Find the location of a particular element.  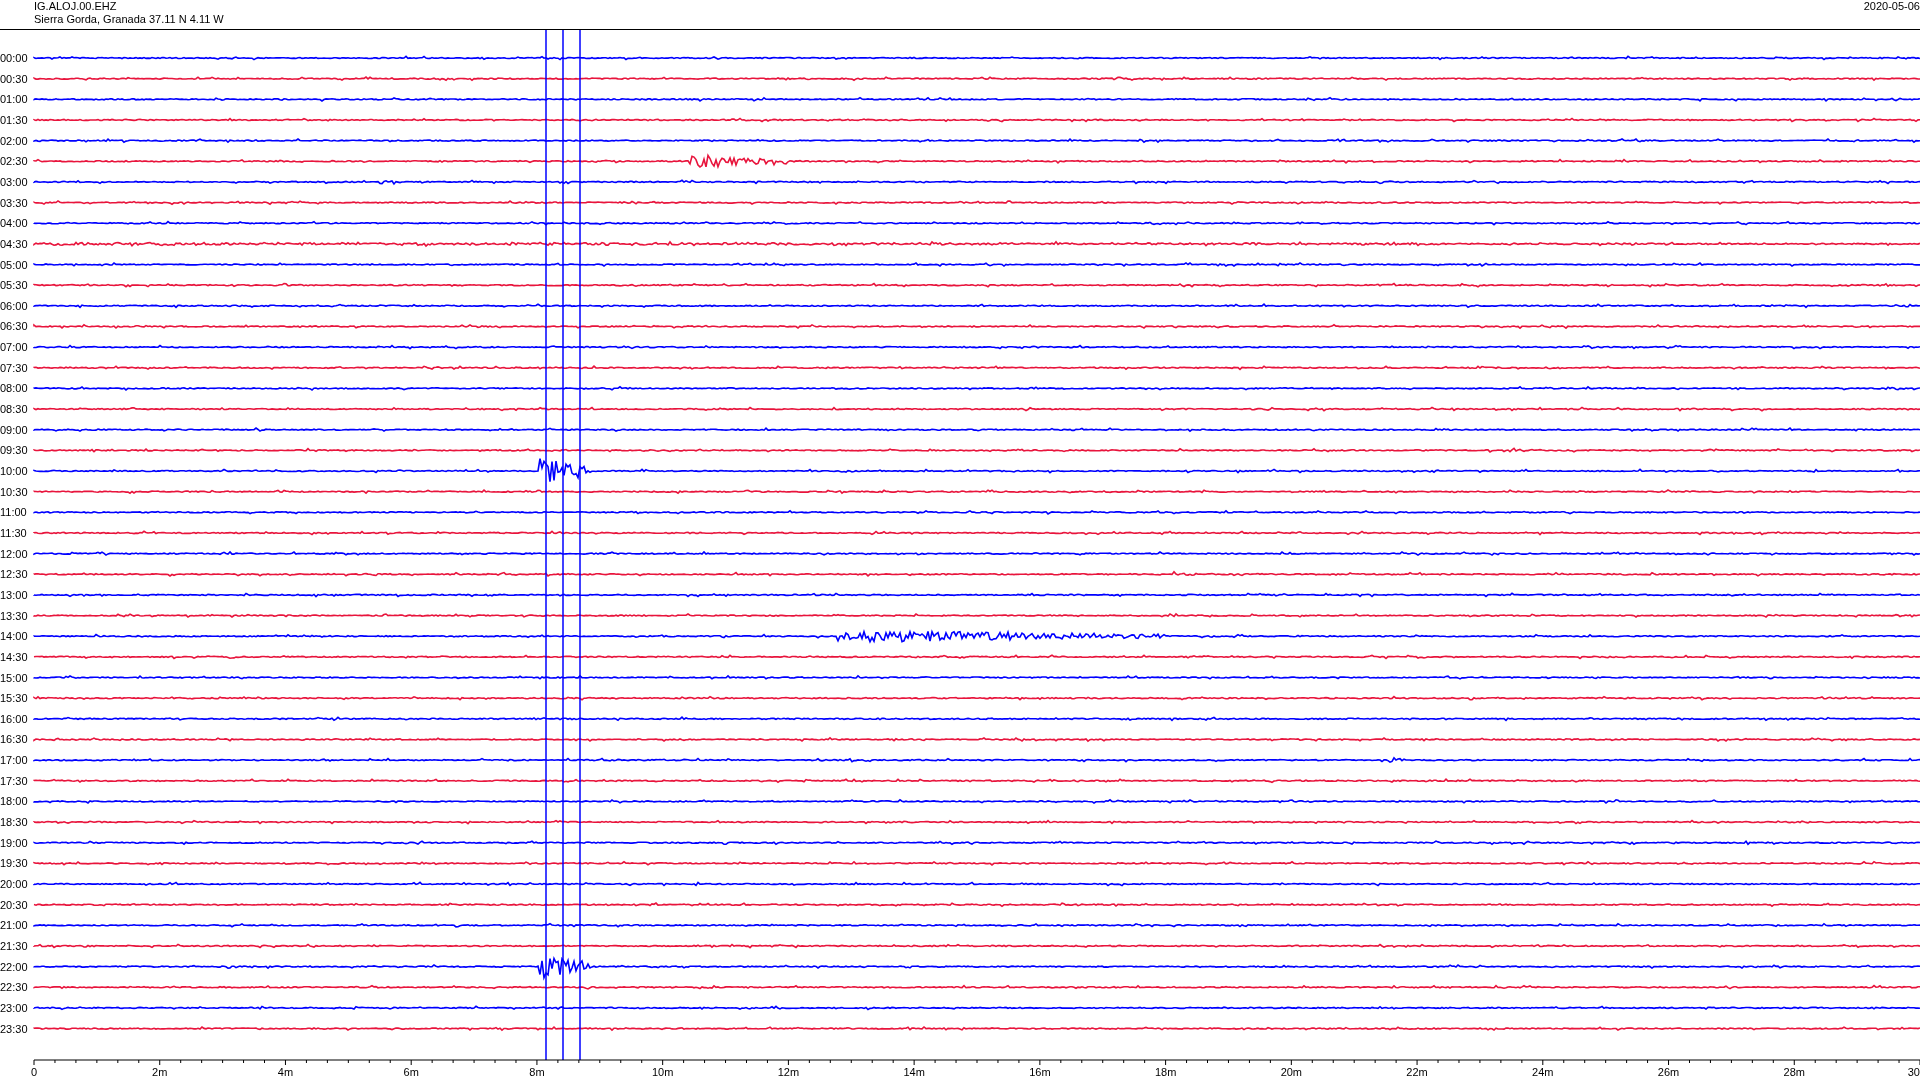

axis-label: 28m is located at coordinates (1794, 1072).